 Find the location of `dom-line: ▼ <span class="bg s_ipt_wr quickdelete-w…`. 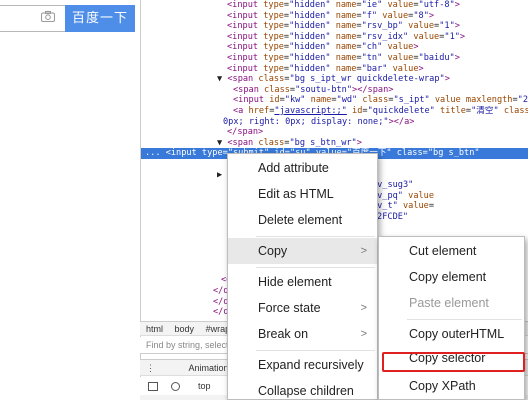

dom-line: ▼ <span class="bg s_ipt_wr quickdelete-w… is located at coordinates (334, 79).